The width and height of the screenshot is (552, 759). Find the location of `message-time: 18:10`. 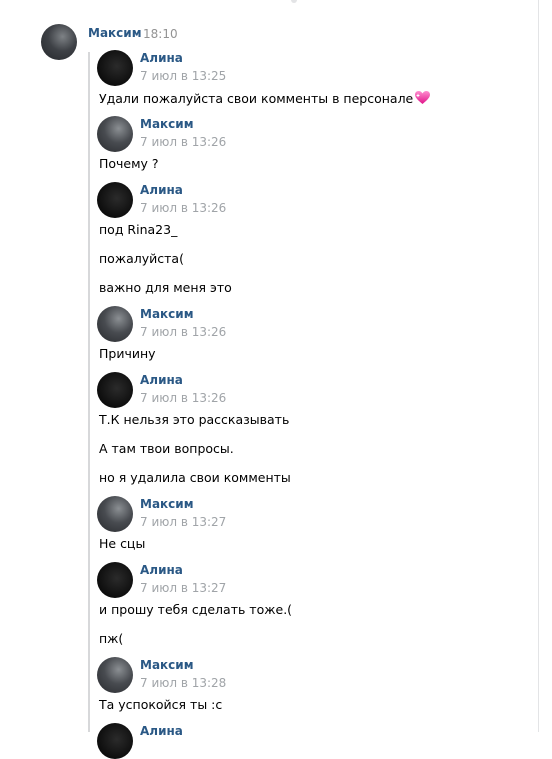

message-time: 18:10 is located at coordinates (160, 34).